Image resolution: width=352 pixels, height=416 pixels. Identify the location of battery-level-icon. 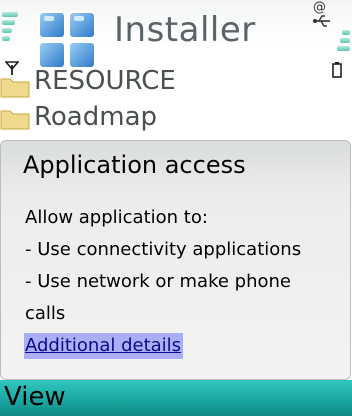
(341, 42).